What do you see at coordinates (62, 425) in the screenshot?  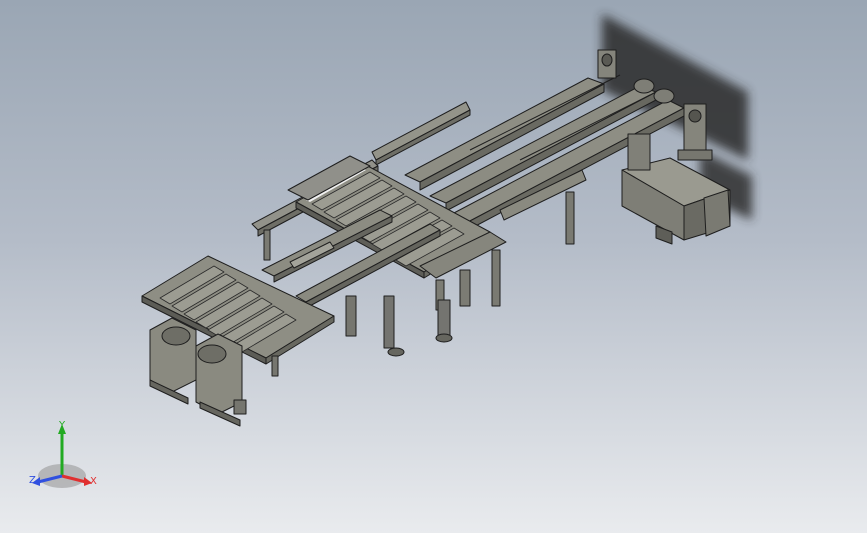 I see `y-axis-label: Y` at bounding box center [62, 425].